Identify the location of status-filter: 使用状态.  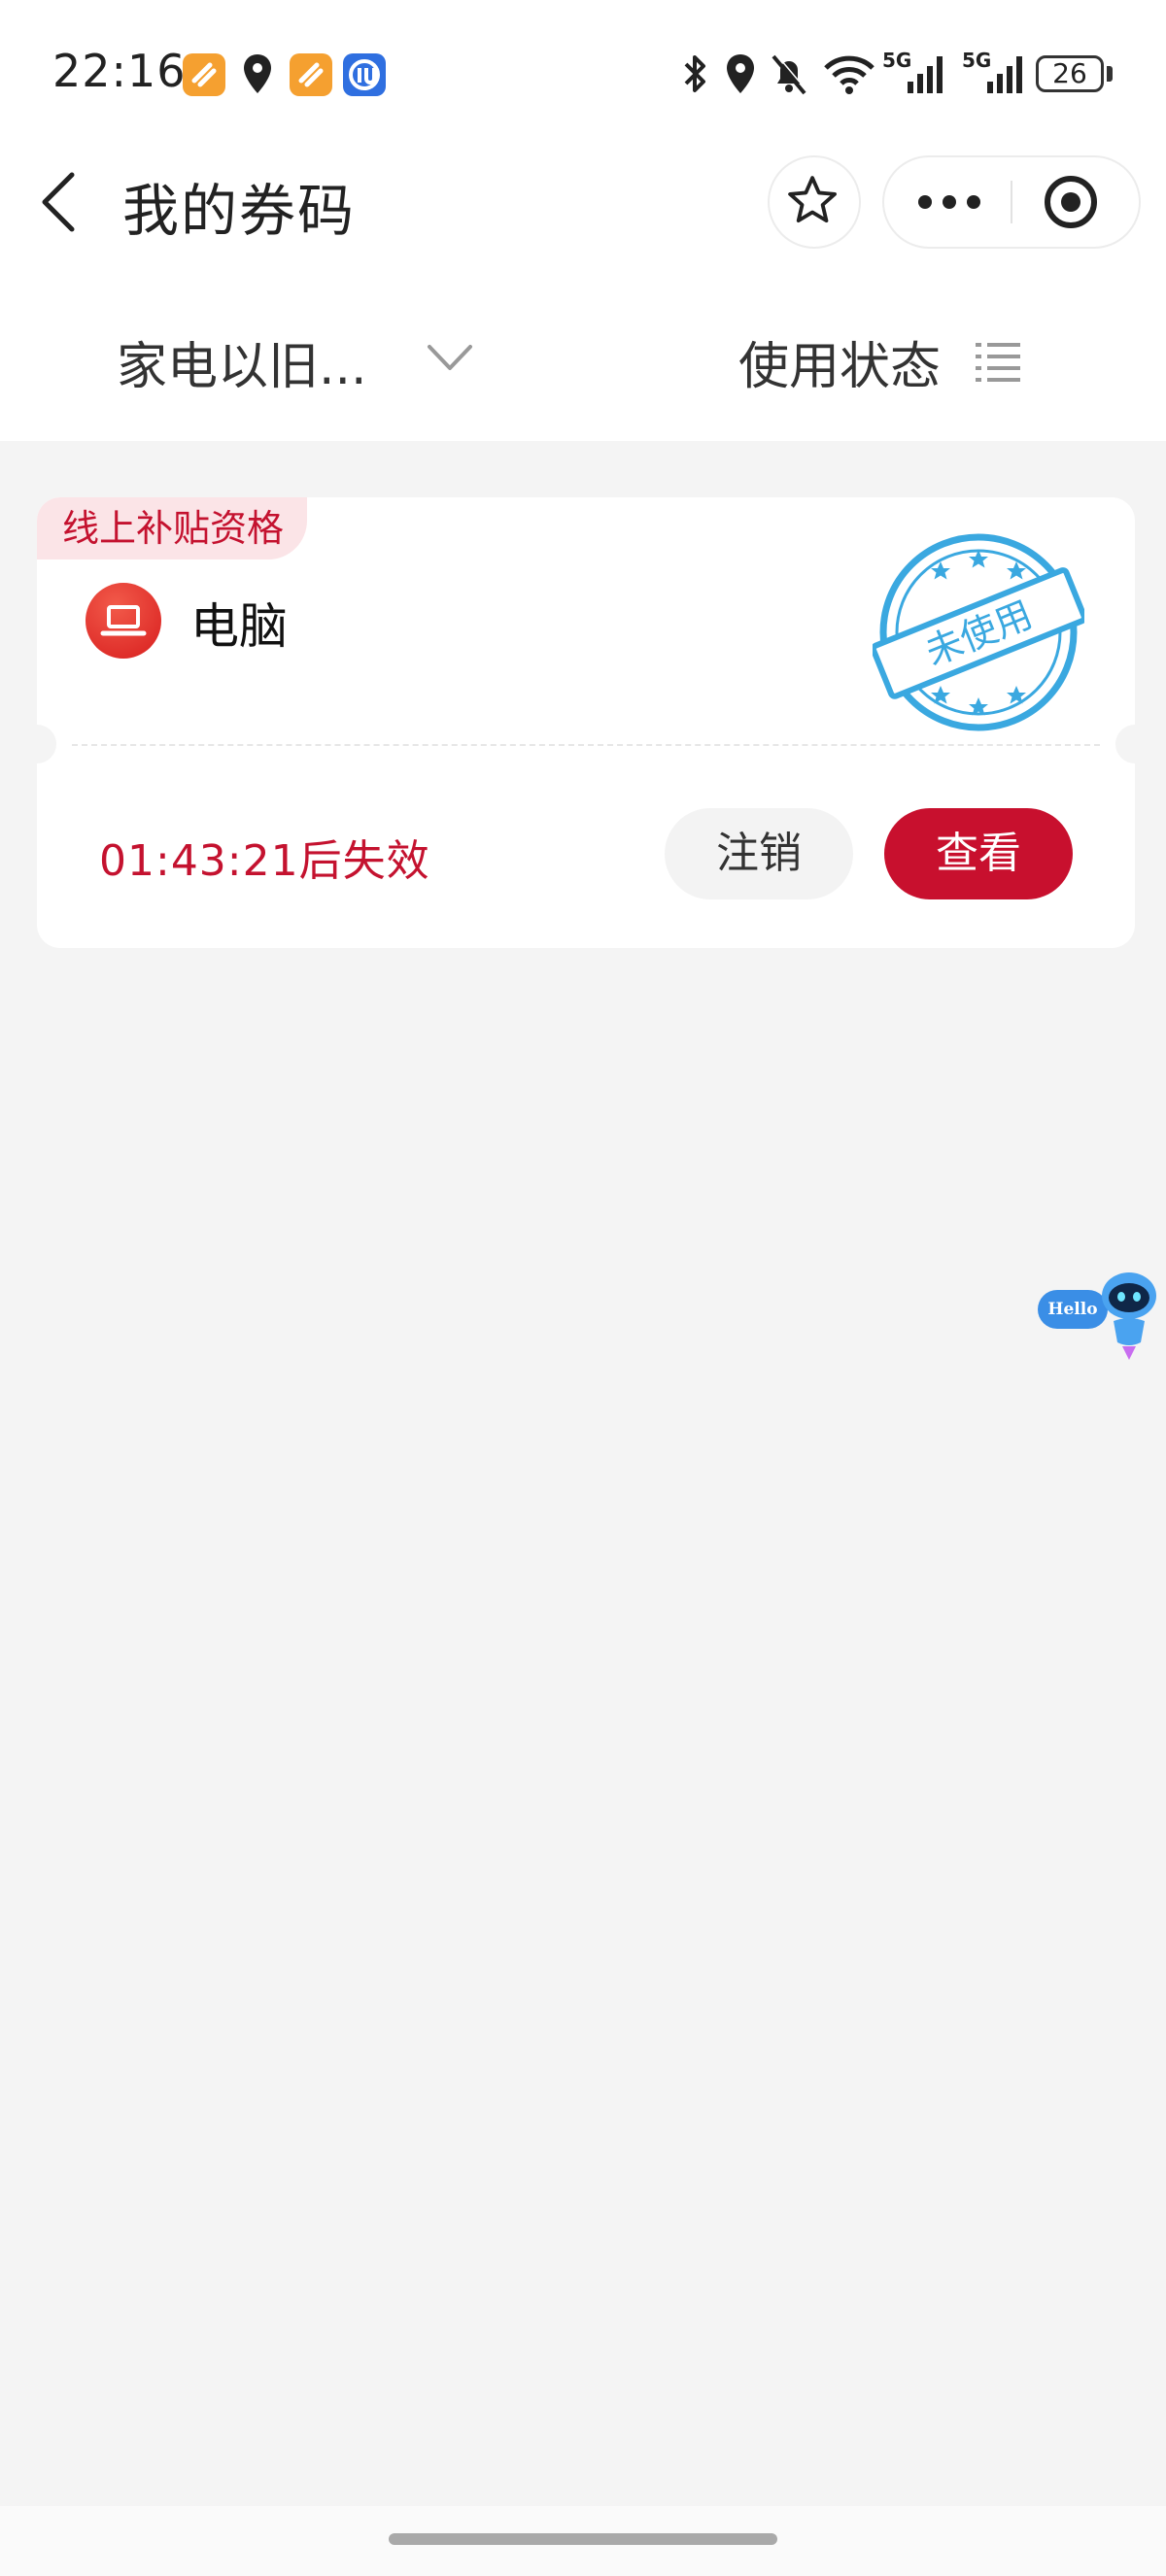
(893, 360).